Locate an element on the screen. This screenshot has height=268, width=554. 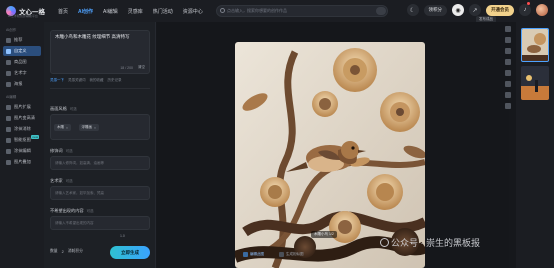
style-label-text: 画面风格 is located at coordinates (58, 108).